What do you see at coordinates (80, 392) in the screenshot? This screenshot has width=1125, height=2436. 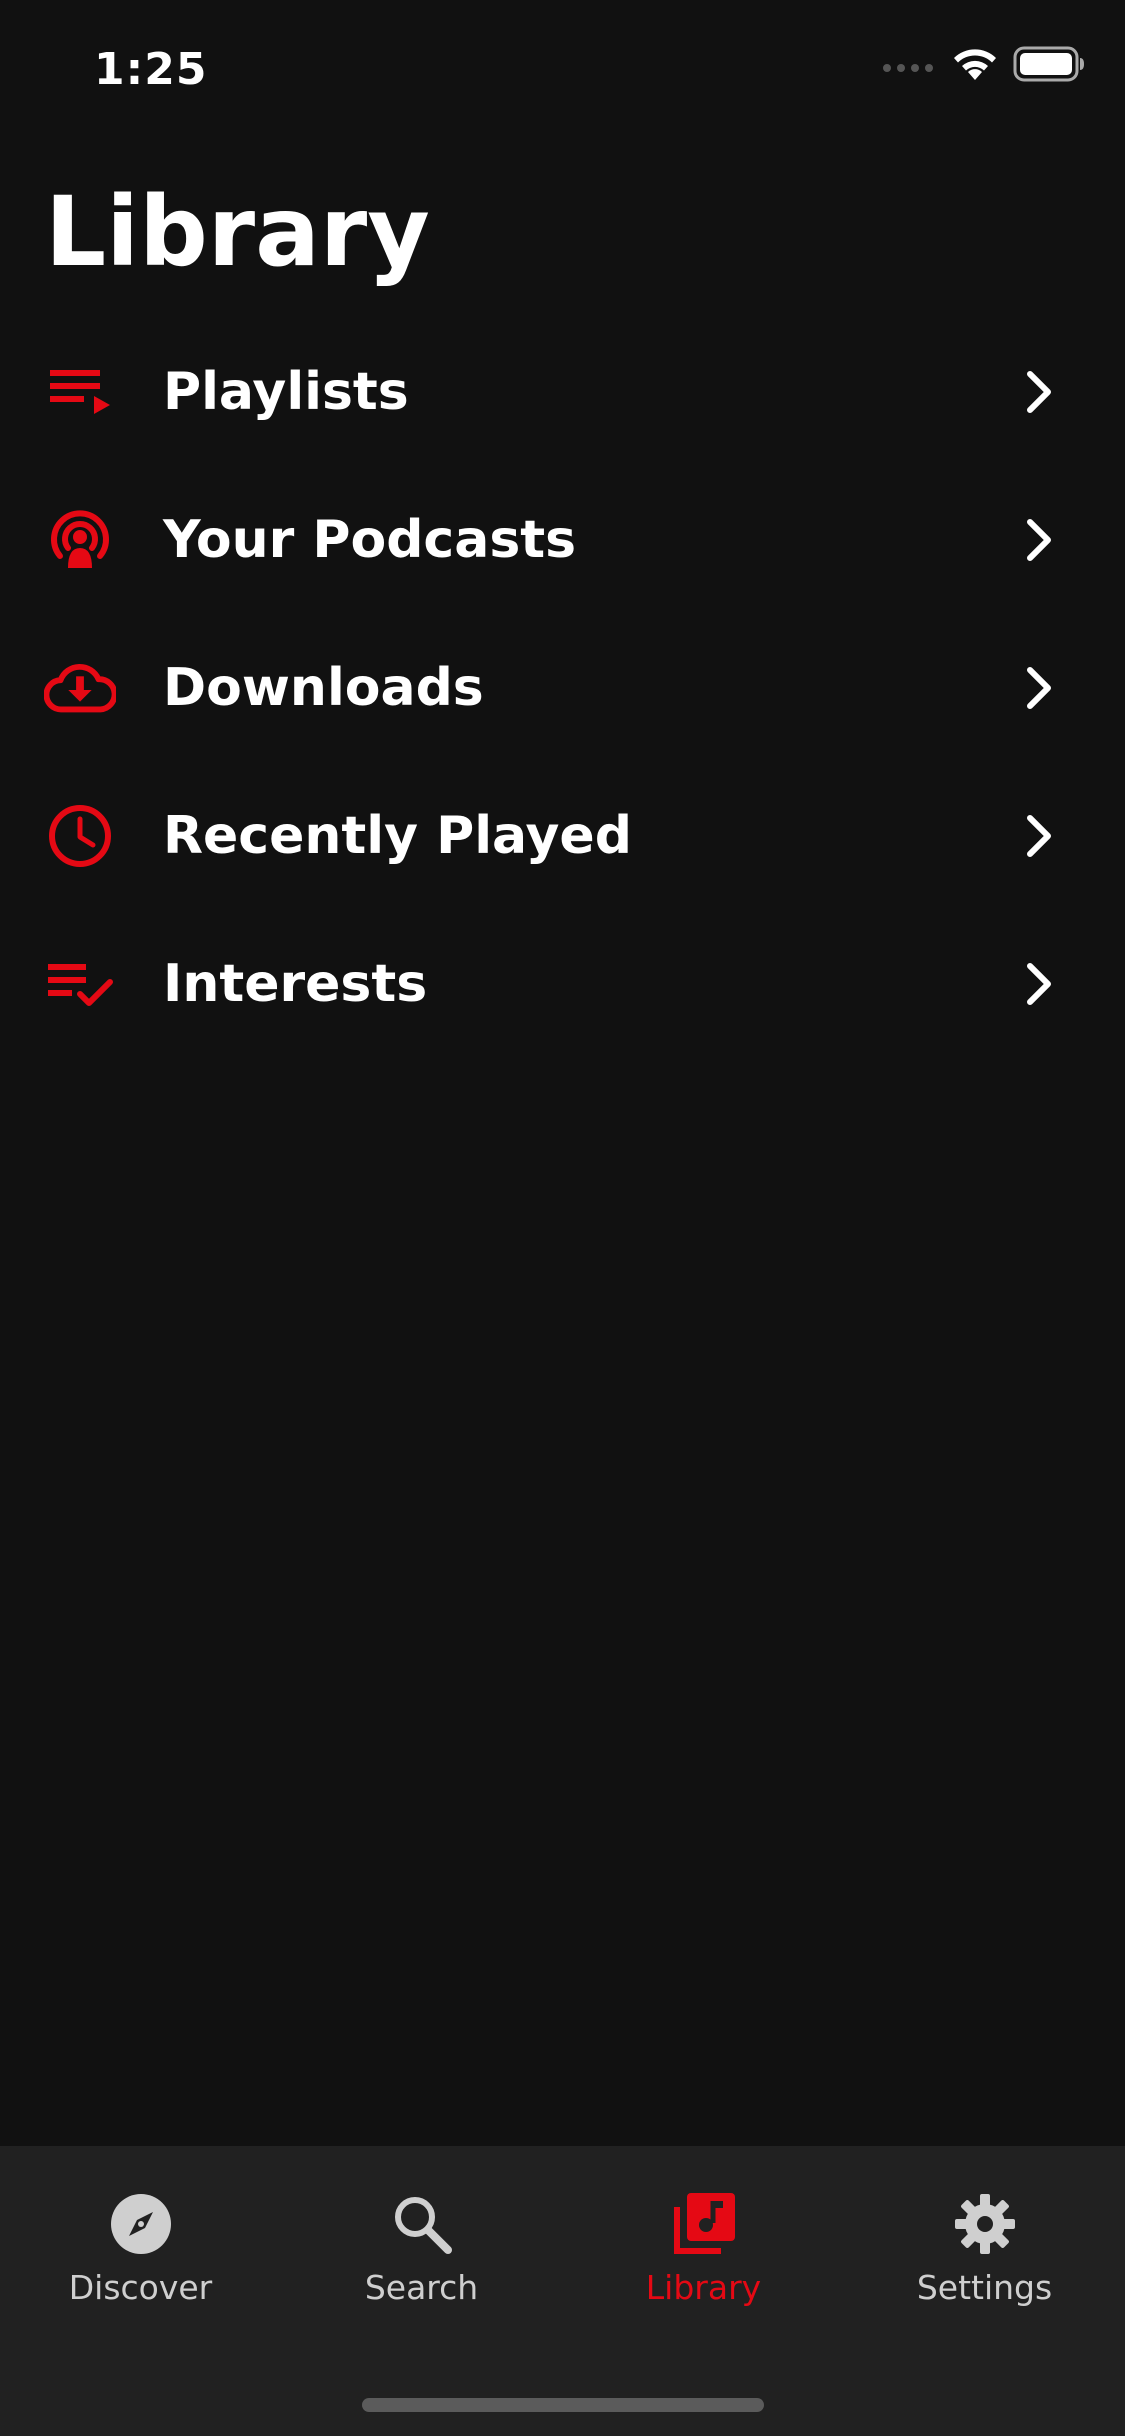 I see `playlist-play-icon` at bounding box center [80, 392].